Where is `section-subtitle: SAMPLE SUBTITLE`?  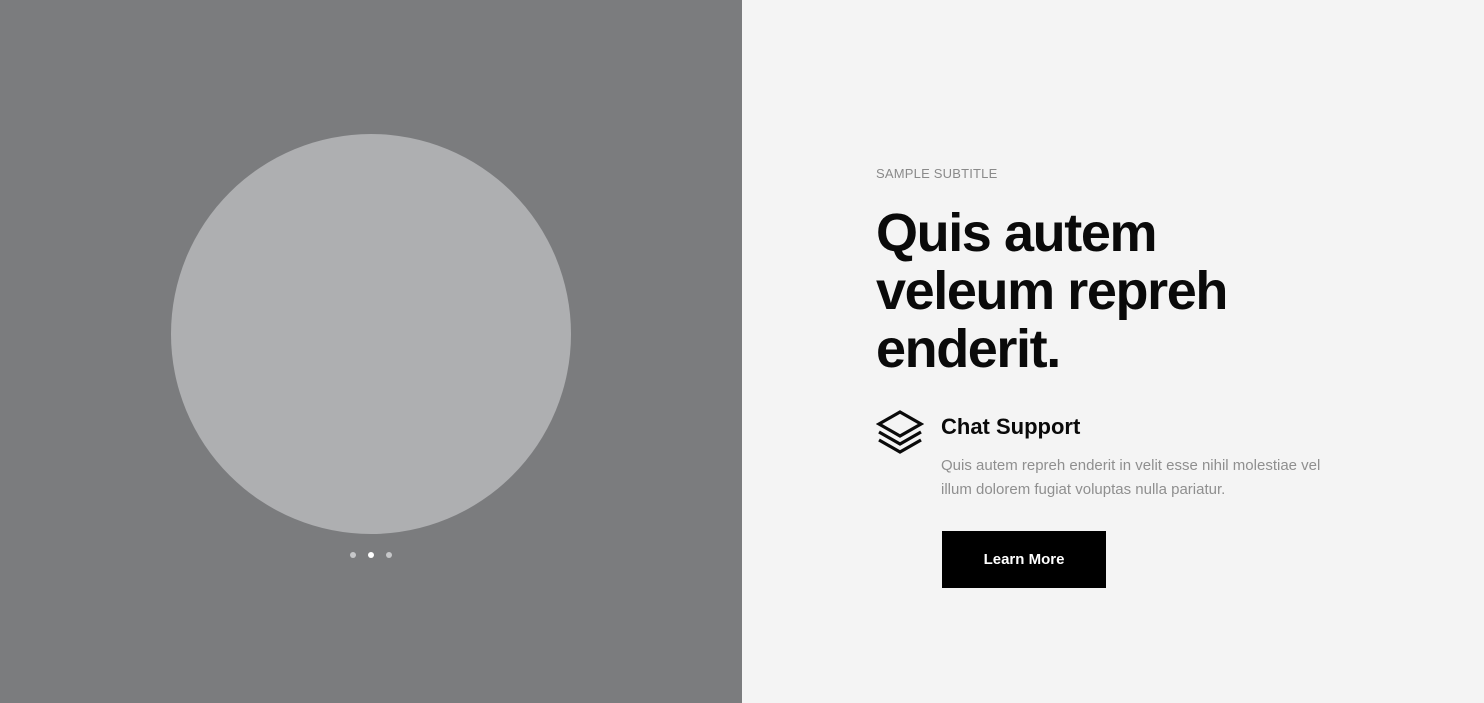
section-subtitle: SAMPLE SUBTITLE is located at coordinates (937, 173).